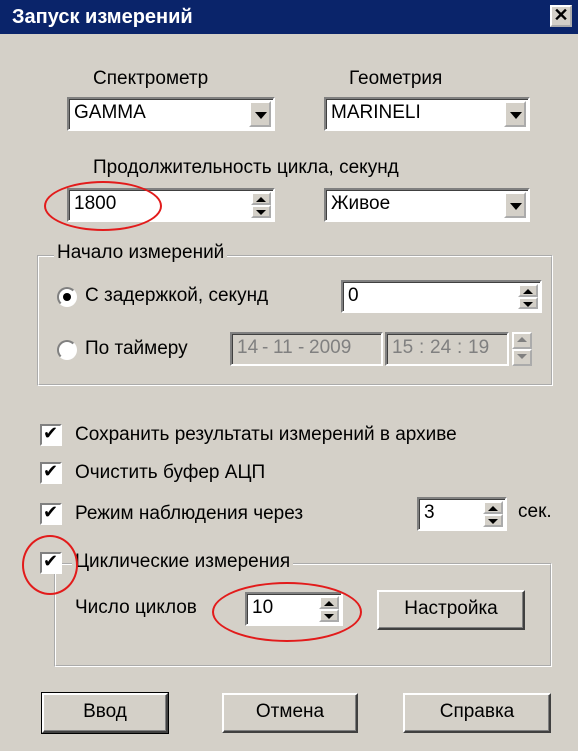 This screenshot has width=578, height=751. What do you see at coordinates (283, 347) in the screenshot?
I see `date-month: 11` at bounding box center [283, 347].